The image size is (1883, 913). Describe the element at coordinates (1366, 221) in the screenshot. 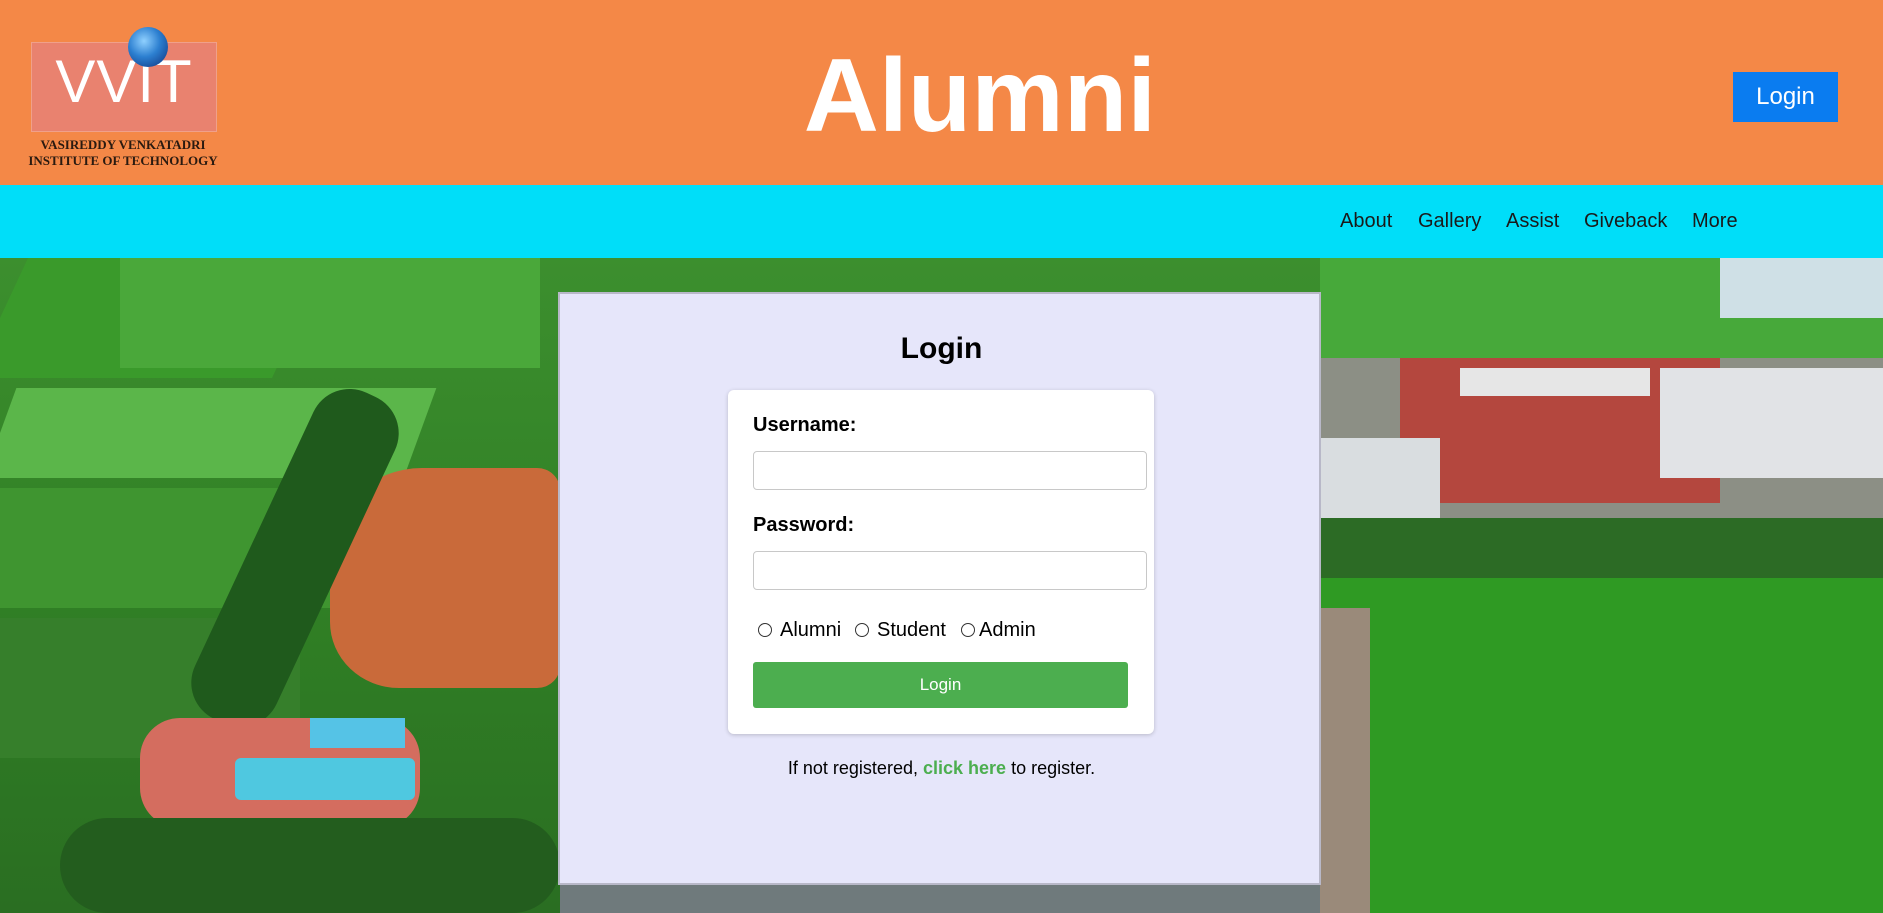

I see `nav-item-about: About` at that location.